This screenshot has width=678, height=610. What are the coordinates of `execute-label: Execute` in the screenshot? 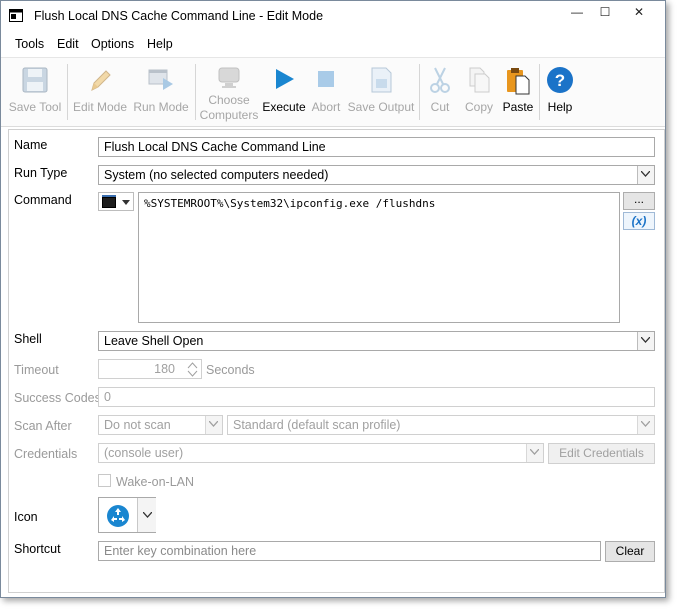 It's located at (284, 107).